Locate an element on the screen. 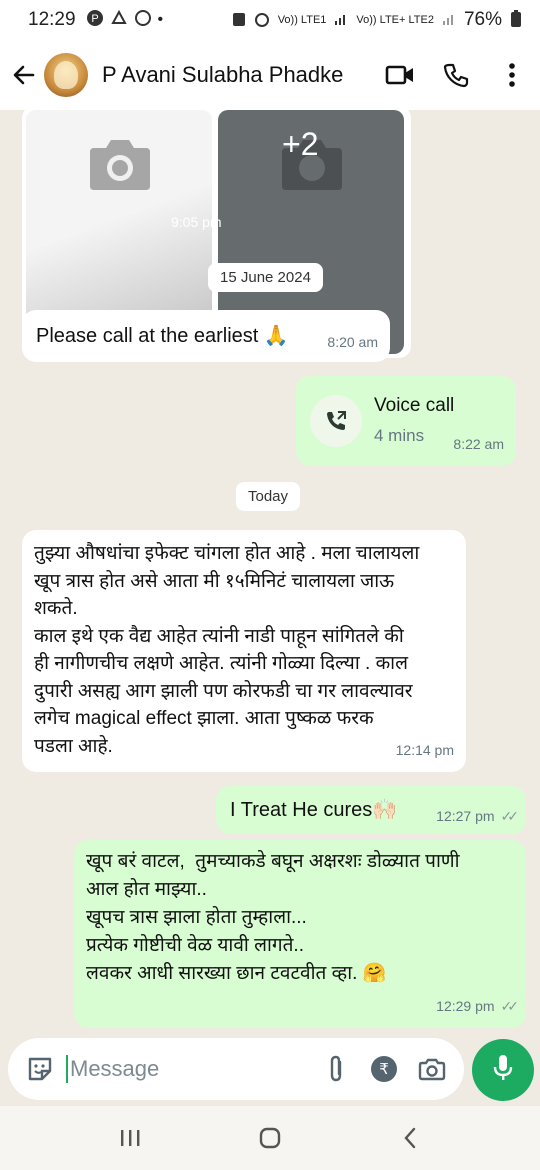  message-time: 12:29 pm is located at coordinates (465, 1006).